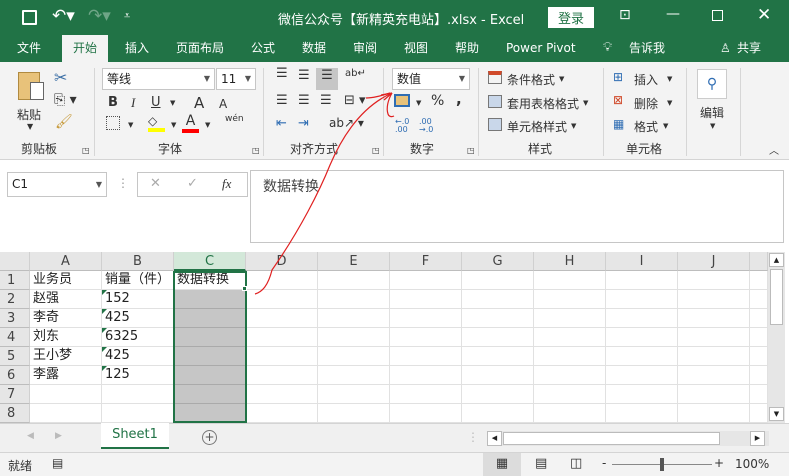  Describe the element at coordinates (570, 280) in the screenshot. I see `cell-h1` at that location.